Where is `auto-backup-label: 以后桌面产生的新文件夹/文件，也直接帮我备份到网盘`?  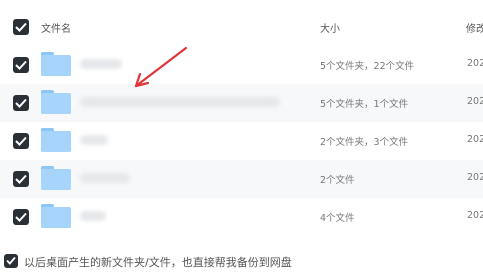 auto-backup-label: 以后桌面产生的新文件夹/文件，也直接帮我备份到网盘 is located at coordinates (158, 262).